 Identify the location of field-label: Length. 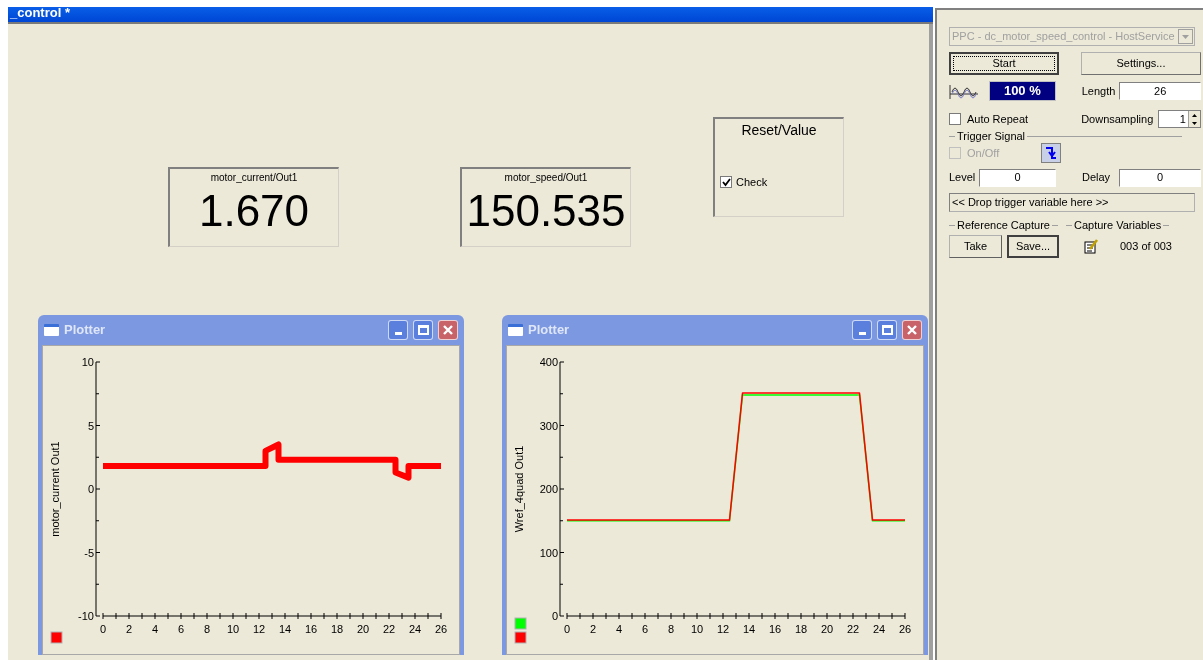
(1098, 91).